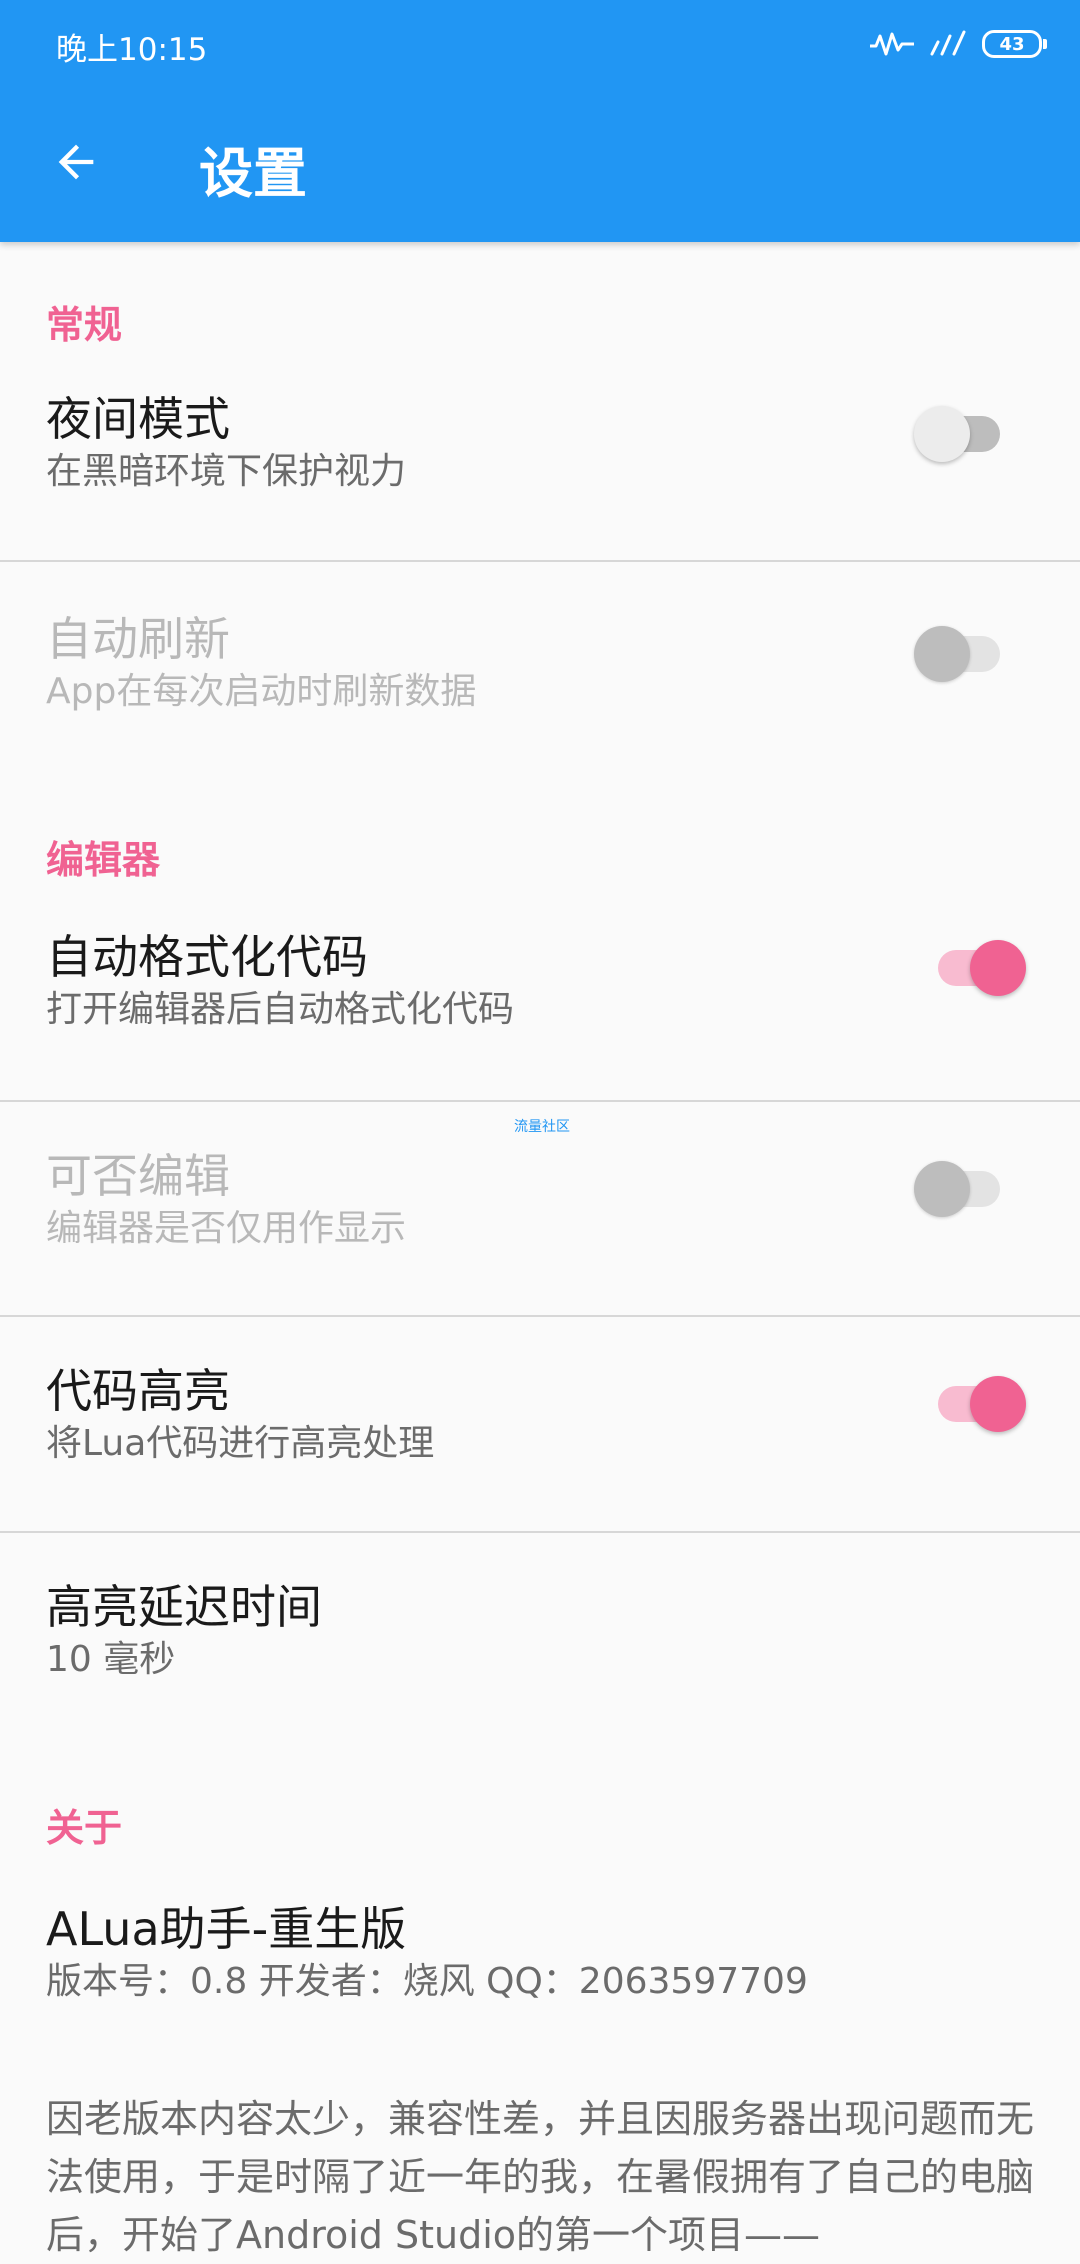 The image size is (1080, 2264). What do you see at coordinates (261, 691) in the screenshot?
I see `setting-summary: App在每次启动时刷新数据` at bounding box center [261, 691].